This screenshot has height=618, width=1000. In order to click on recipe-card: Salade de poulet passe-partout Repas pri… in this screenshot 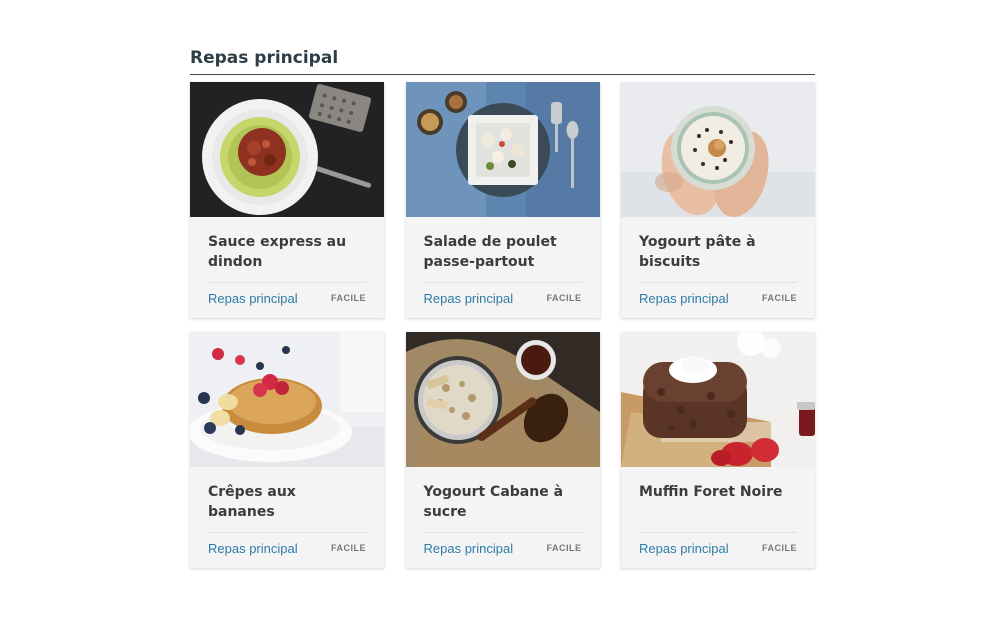, I will do `click(502, 200)`.